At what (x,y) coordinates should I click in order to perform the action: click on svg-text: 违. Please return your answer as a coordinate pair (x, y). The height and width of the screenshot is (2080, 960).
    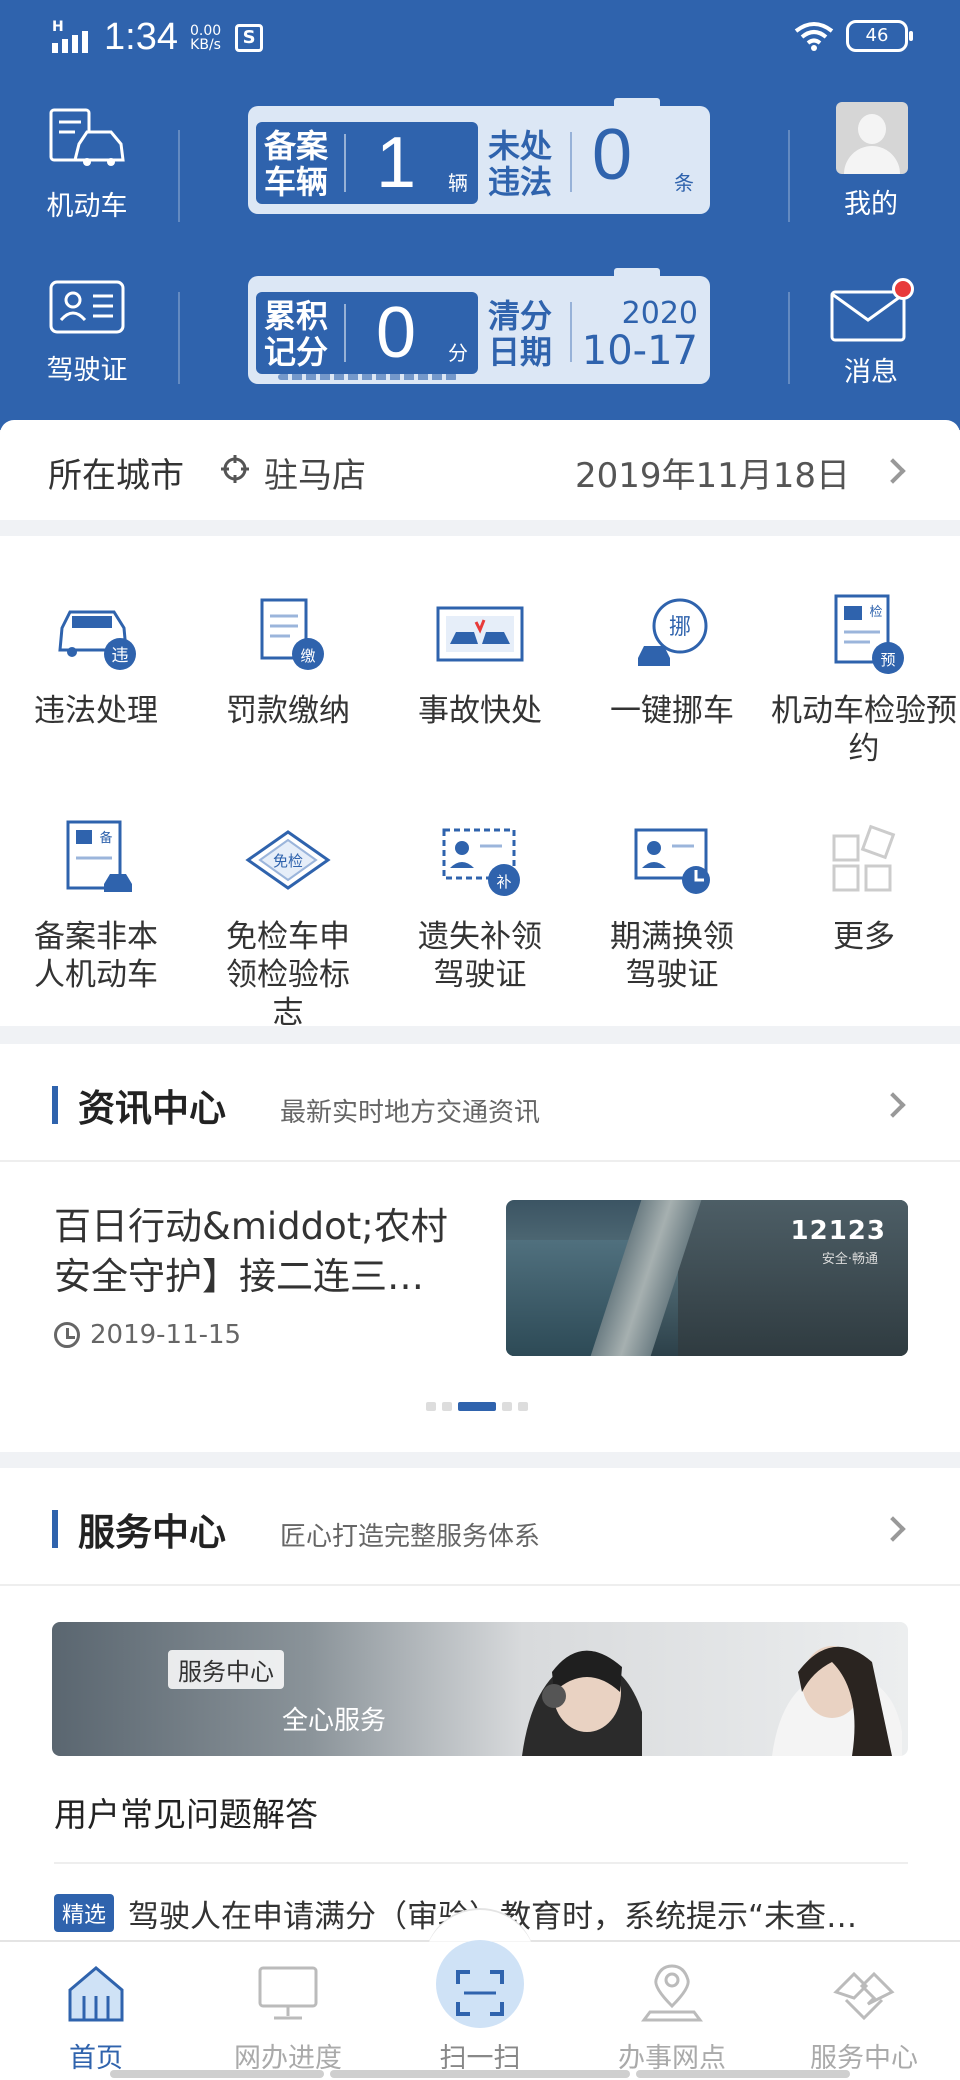
    Looking at the image, I should click on (120, 656).